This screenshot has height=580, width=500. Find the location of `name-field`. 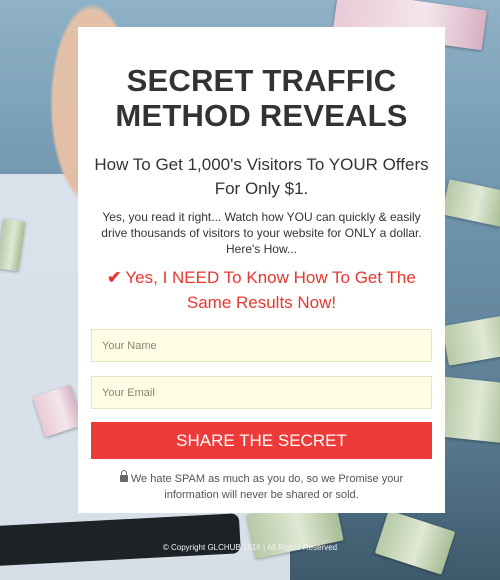

name-field is located at coordinates (261, 345).